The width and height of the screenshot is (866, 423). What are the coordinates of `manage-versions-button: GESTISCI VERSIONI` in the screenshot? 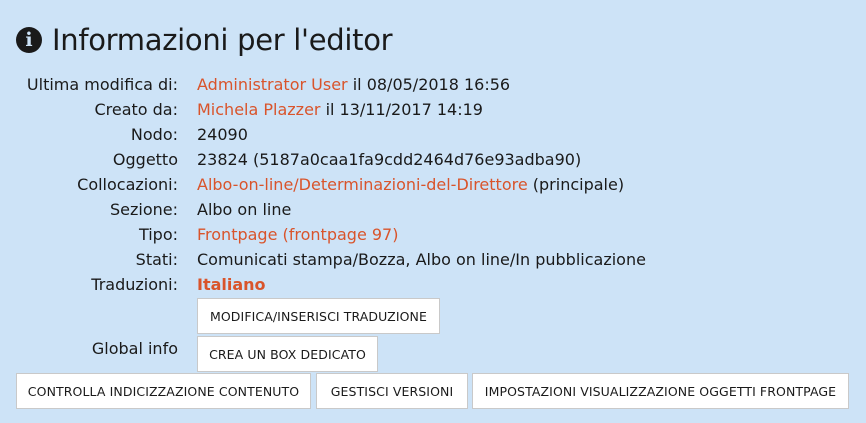 It's located at (392, 391).